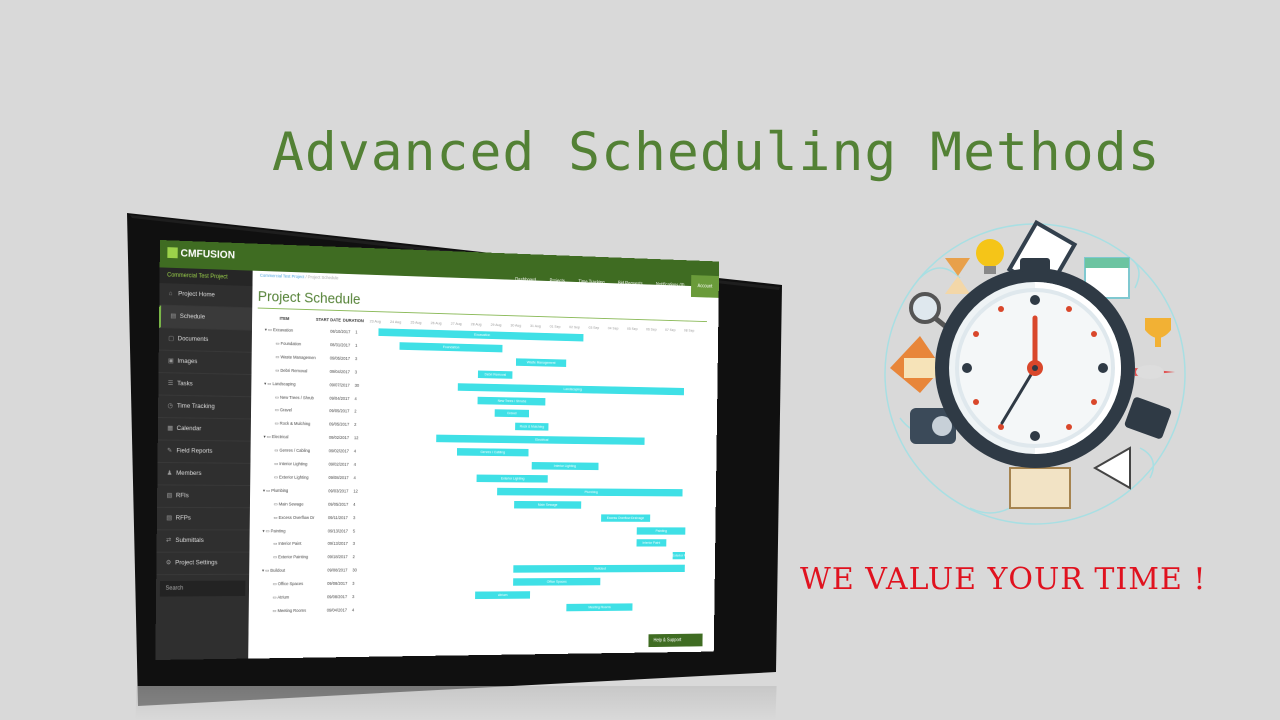  What do you see at coordinates (205, 385) in the screenshot?
I see `sidebar-item-tasks: ☰ Tasks` at bounding box center [205, 385].